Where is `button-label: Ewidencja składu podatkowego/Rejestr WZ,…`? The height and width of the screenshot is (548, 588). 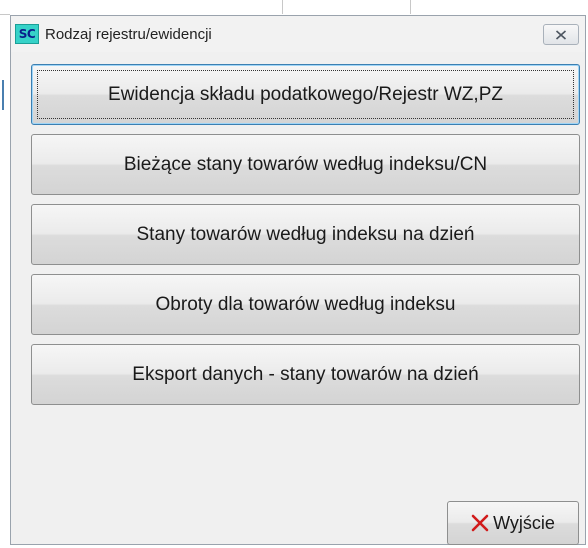
button-label: Ewidencja składu podatkowego/Rejestr WZ,… is located at coordinates (305, 94).